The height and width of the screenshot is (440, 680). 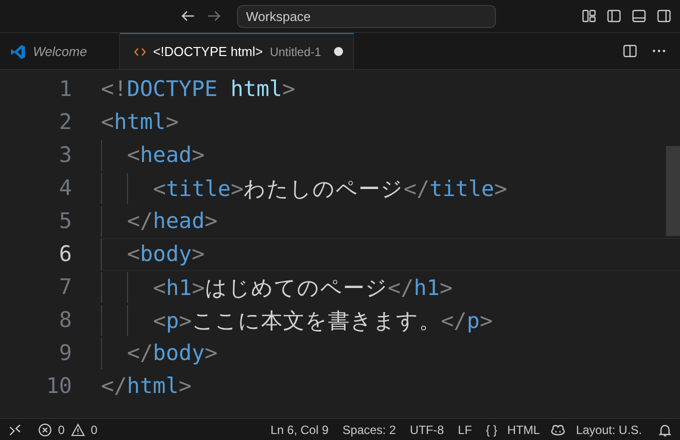 What do you see at coordinates (146, 386) in the screenshot?
I see `code-line: </html>` at bounding box center [146, 386].